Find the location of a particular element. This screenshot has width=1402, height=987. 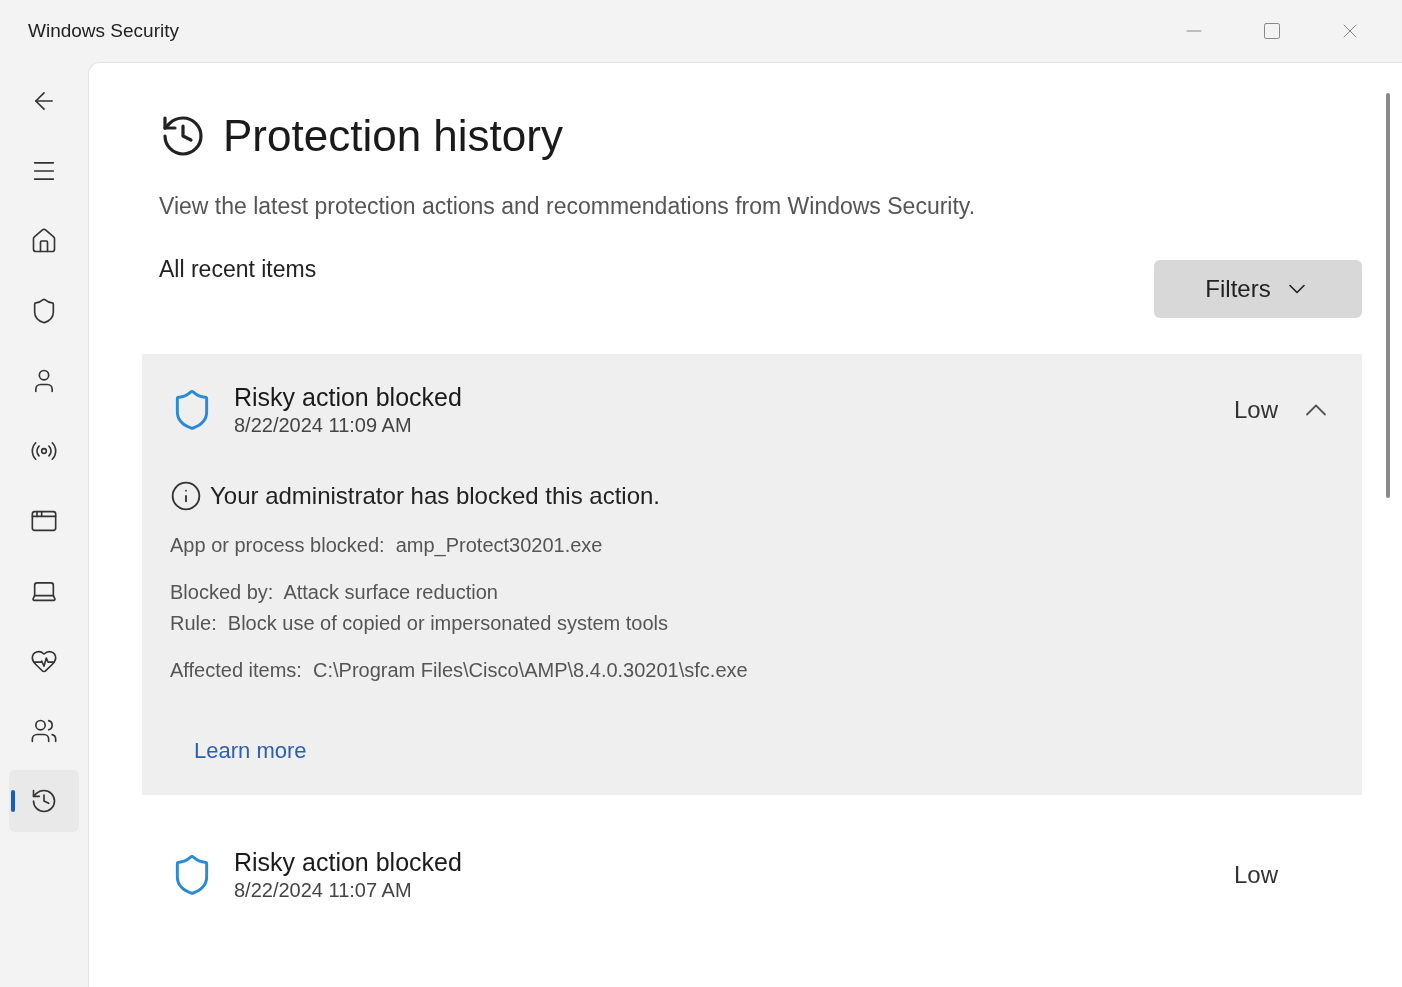

nav-item is located at coordinates (44, 801).